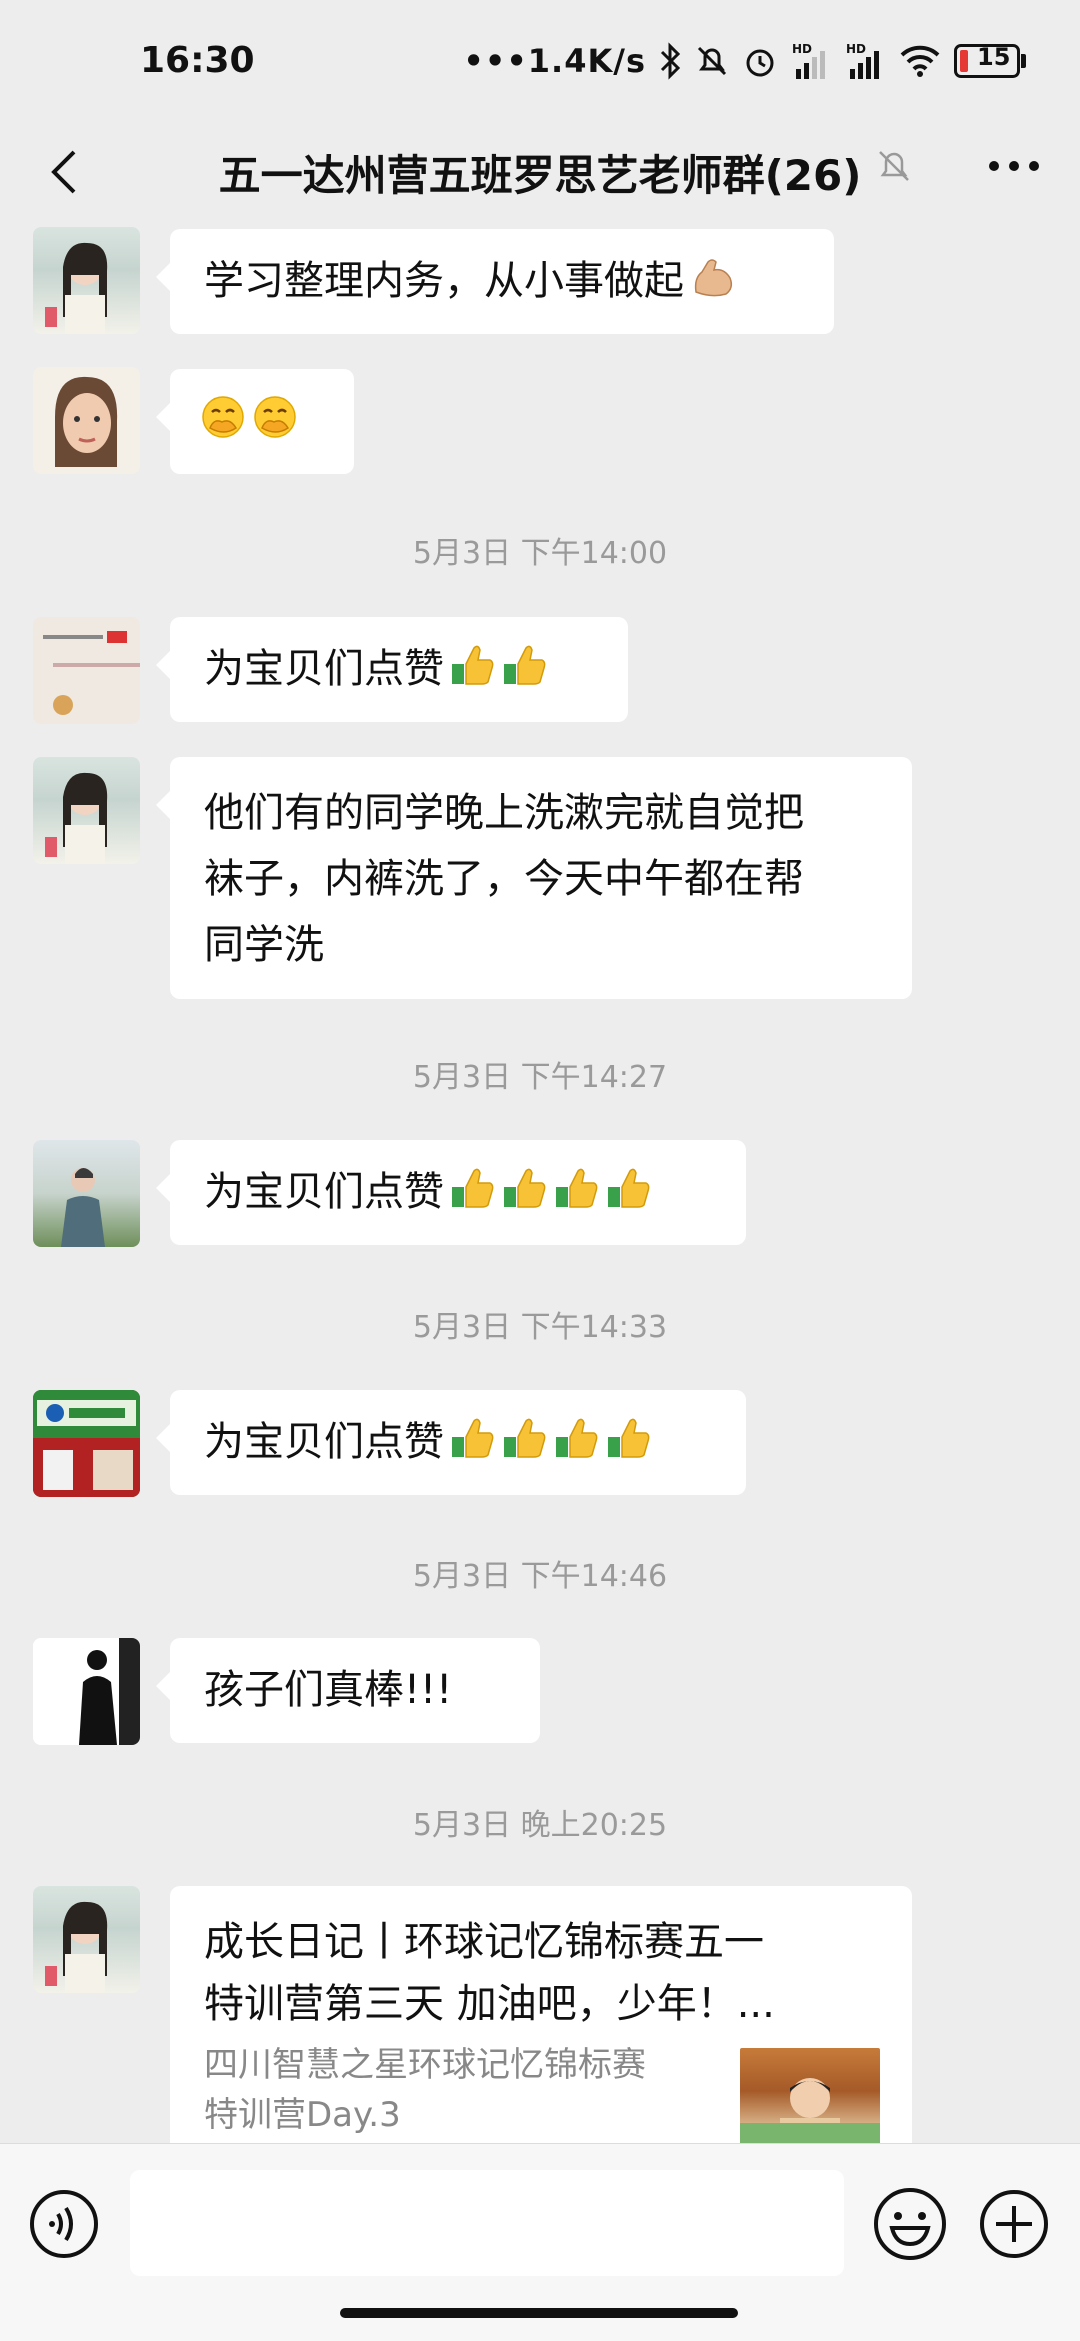 Image resolution: width=1080 pixels, height=2341 pixels. Describe the element at coordinates (444, 281) in the screenshot. I see `message-text: 学习整理内务，从小事做起` at that location.